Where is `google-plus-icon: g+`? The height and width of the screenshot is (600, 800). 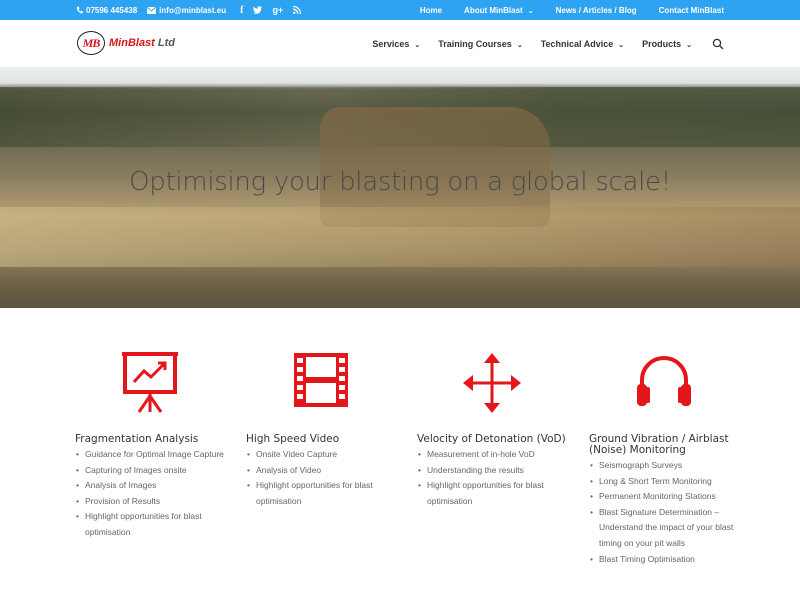 google-plus-icon: g+ is located at coordinates (277, 10).